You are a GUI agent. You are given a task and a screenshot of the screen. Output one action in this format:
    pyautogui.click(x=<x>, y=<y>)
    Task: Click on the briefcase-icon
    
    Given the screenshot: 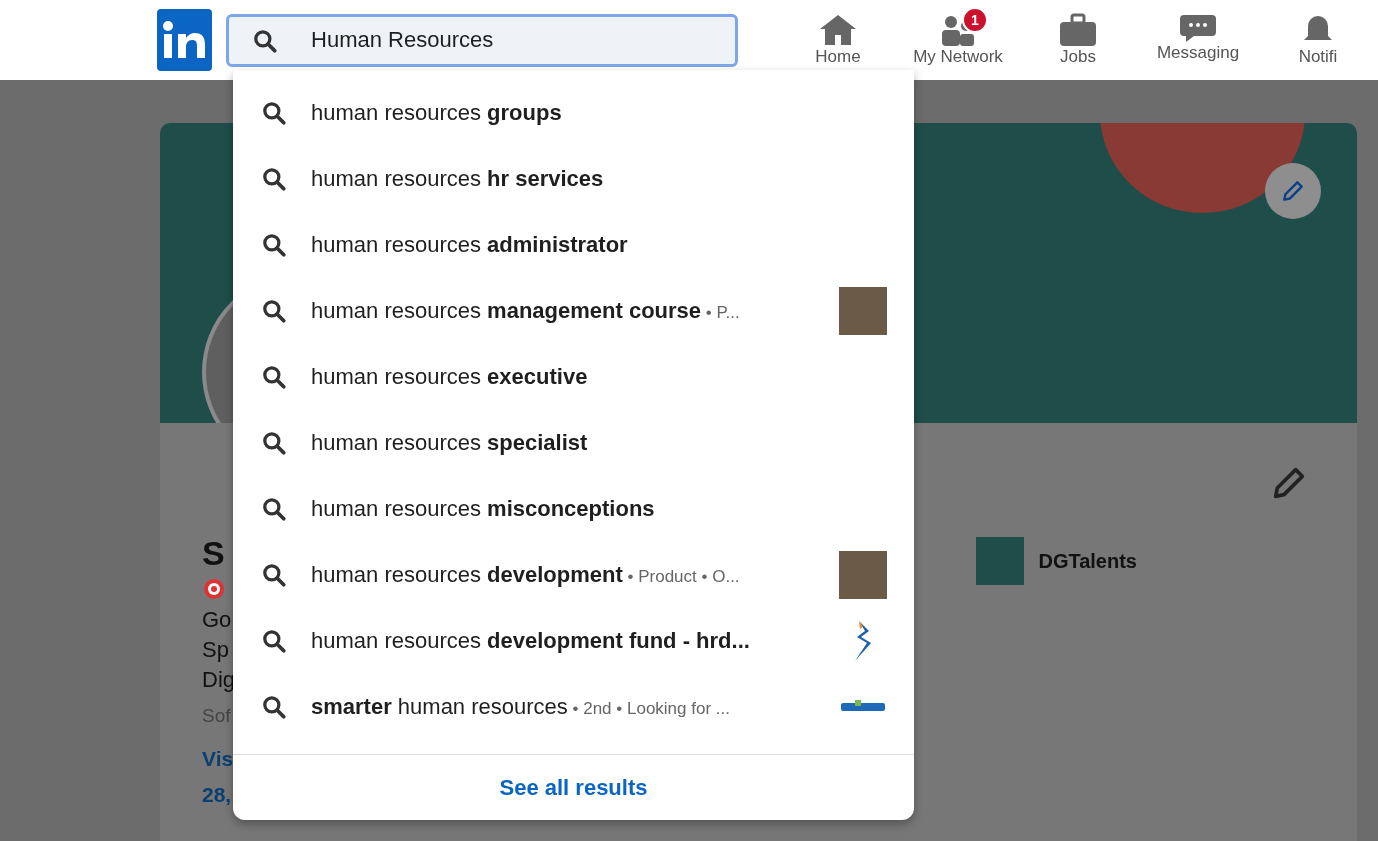 What is the action you would take?
    pyautogui.click(x=1078, y=30)
    